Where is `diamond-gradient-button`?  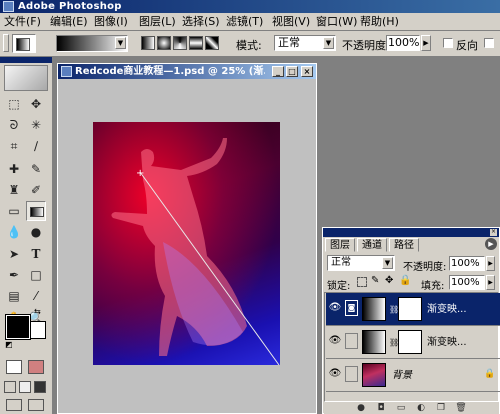 diamond-gradient-button is located at coordinates (212, 43).